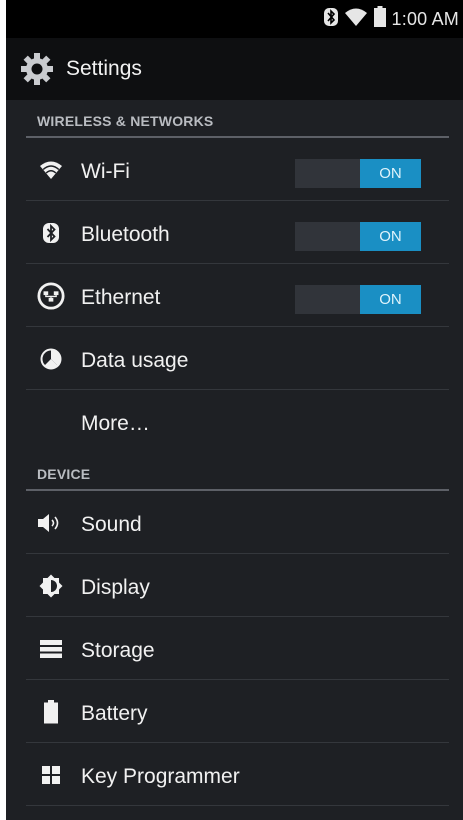 The image size is (463, 820). Describe the element at coordinates (118, 650) in the screenshot. I see `setting-label: Storage` at that location.